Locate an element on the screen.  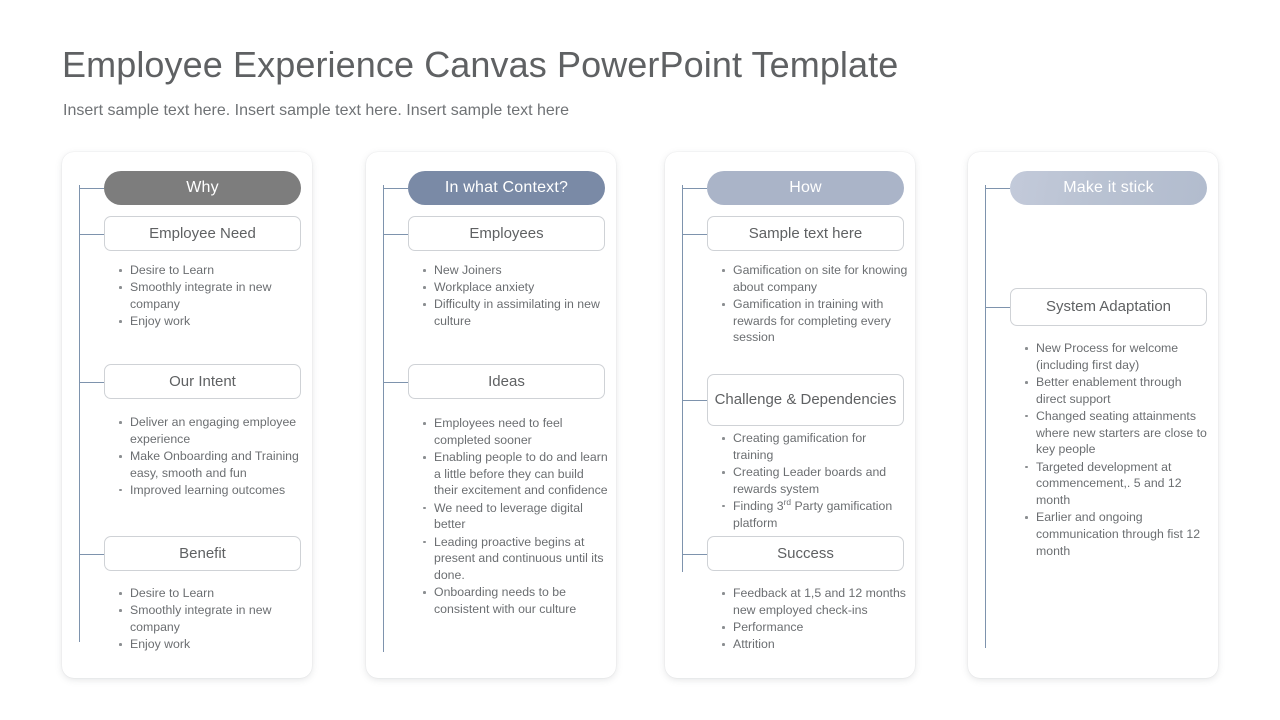
section-title-label: Employee Need is located at coordinates (202, 233).